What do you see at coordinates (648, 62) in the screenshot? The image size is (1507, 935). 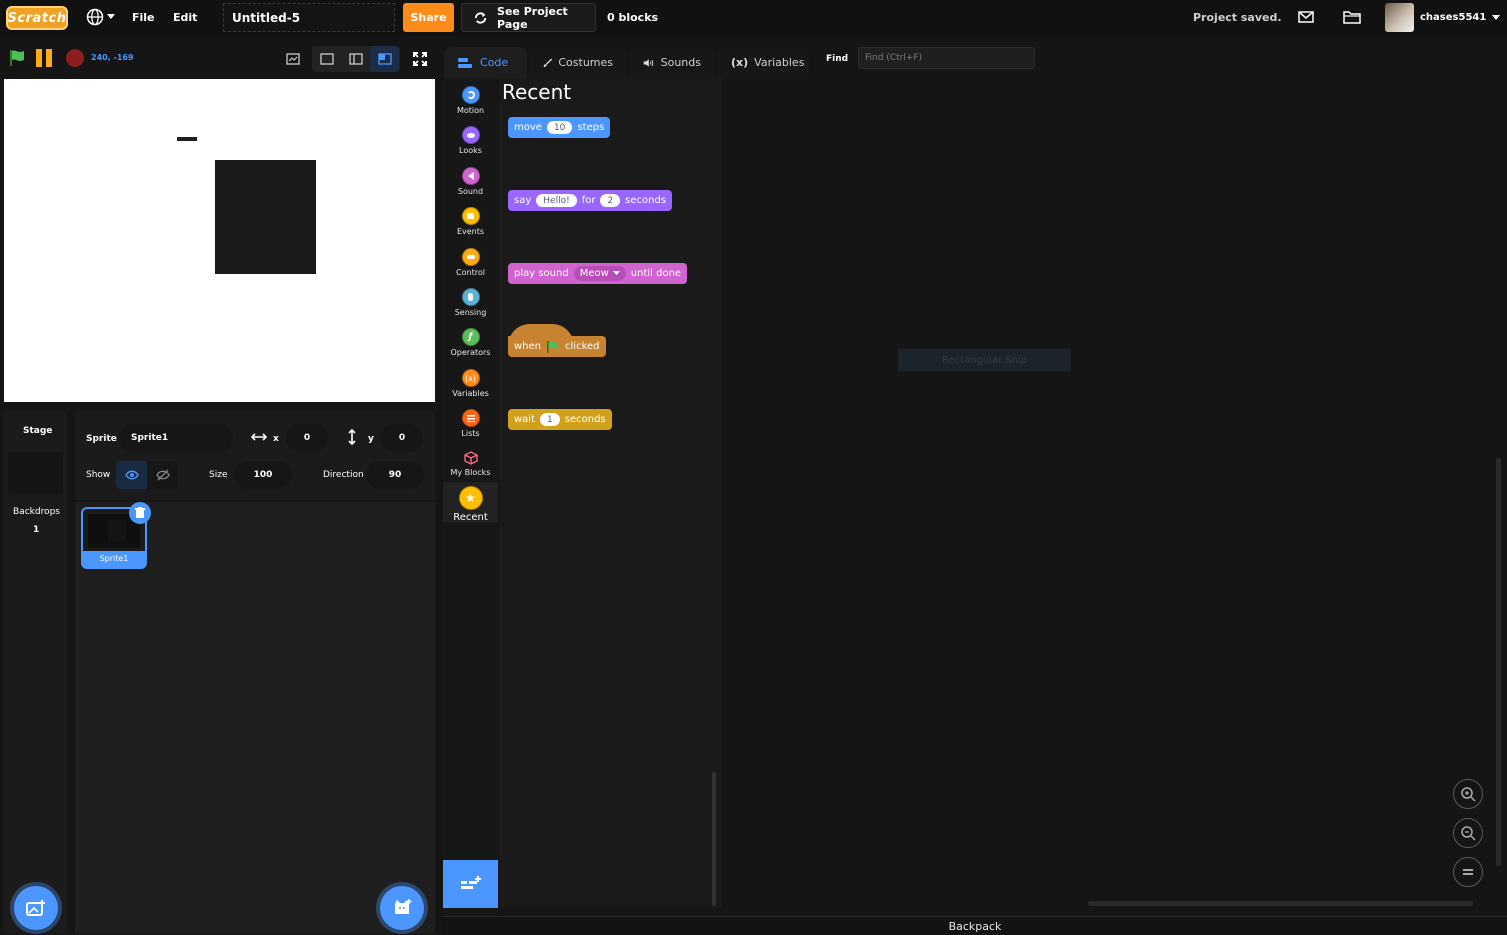 I see `speaker-icon` at bounding box center [648, 62].